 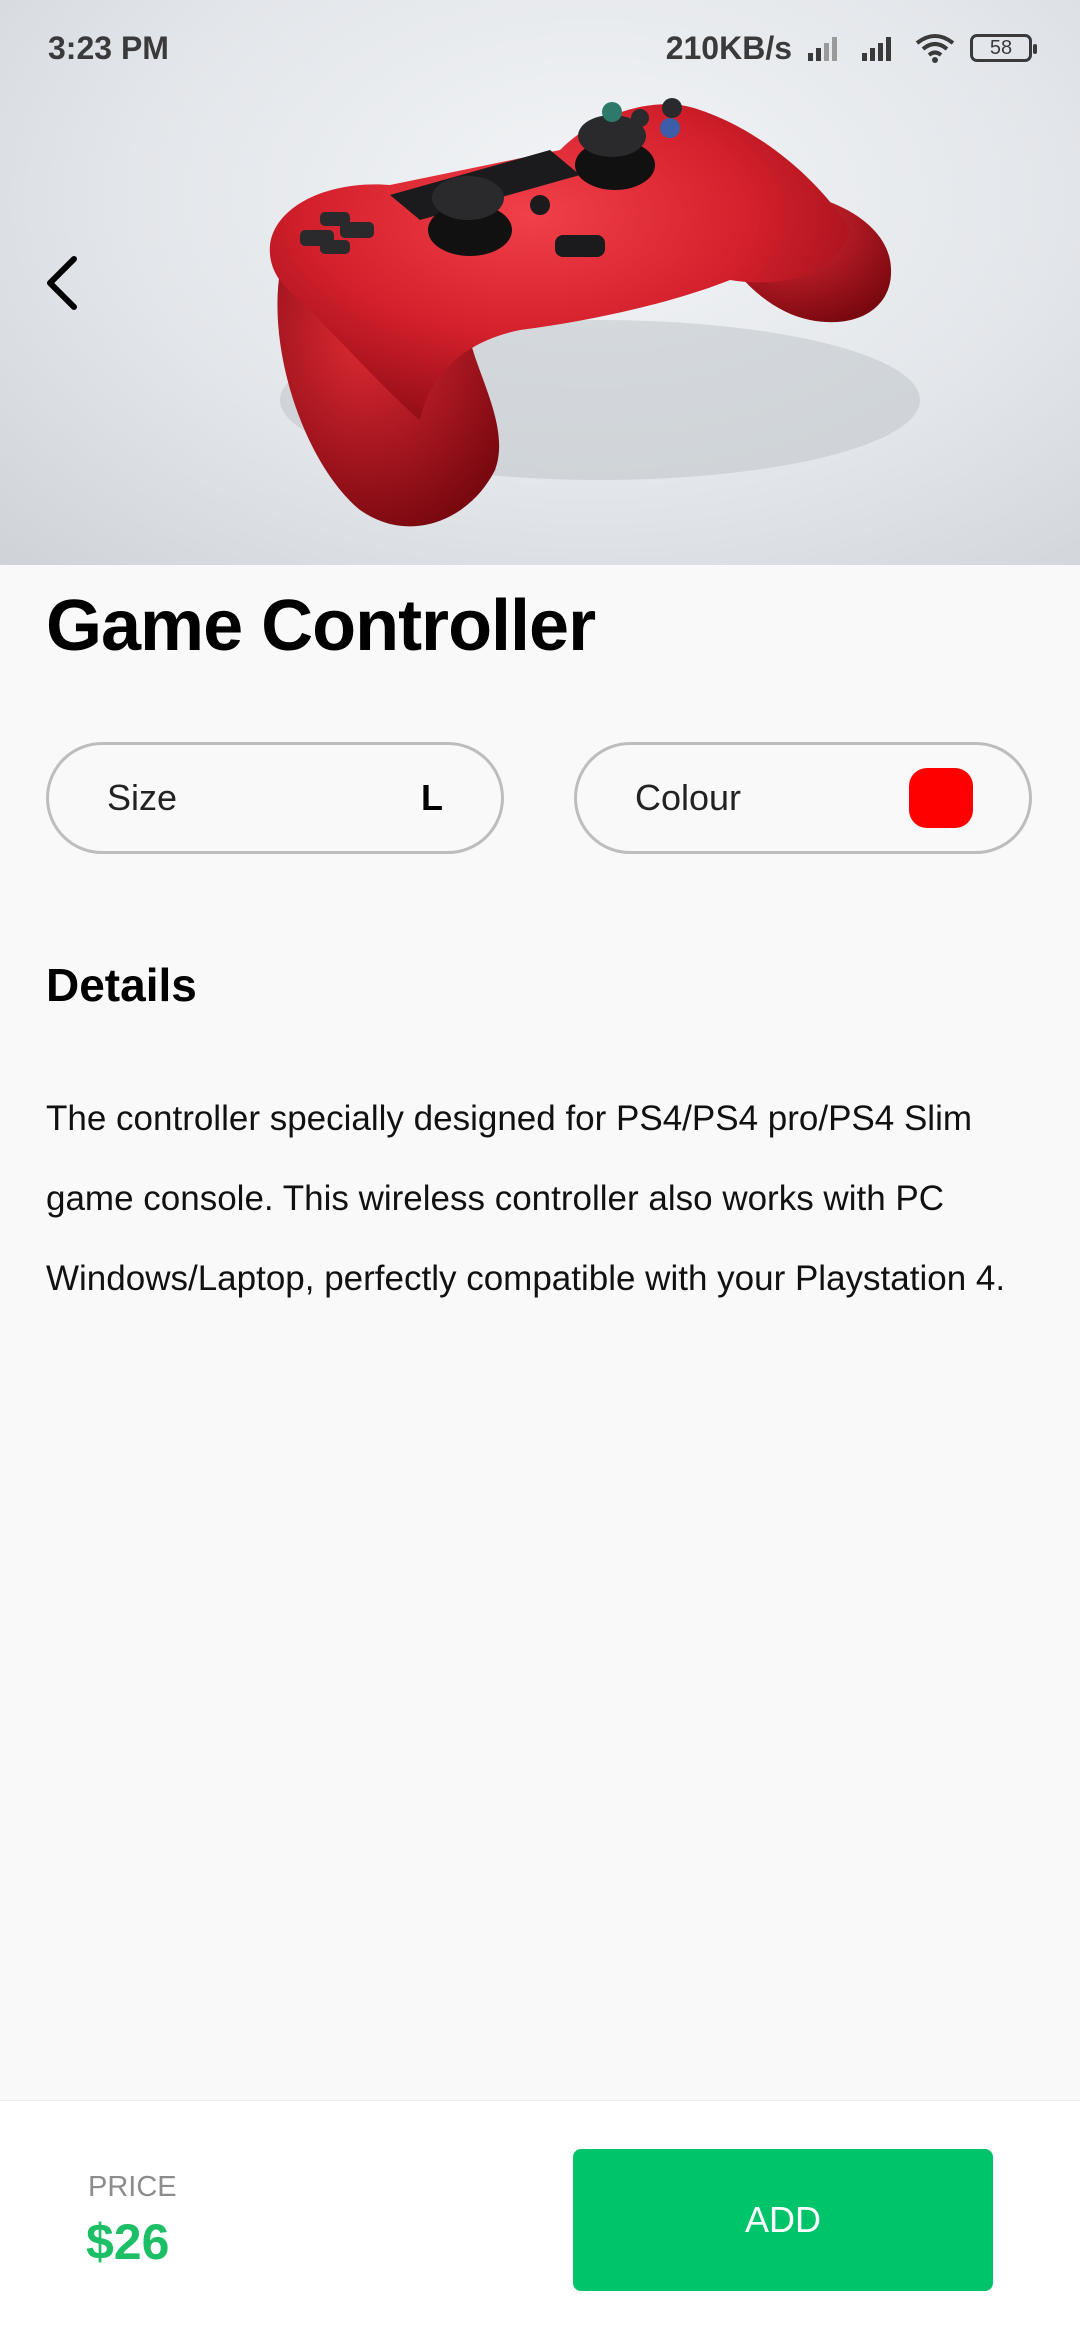 I want to click on status-time: 3:23 PM, so click(x=108, y=47).